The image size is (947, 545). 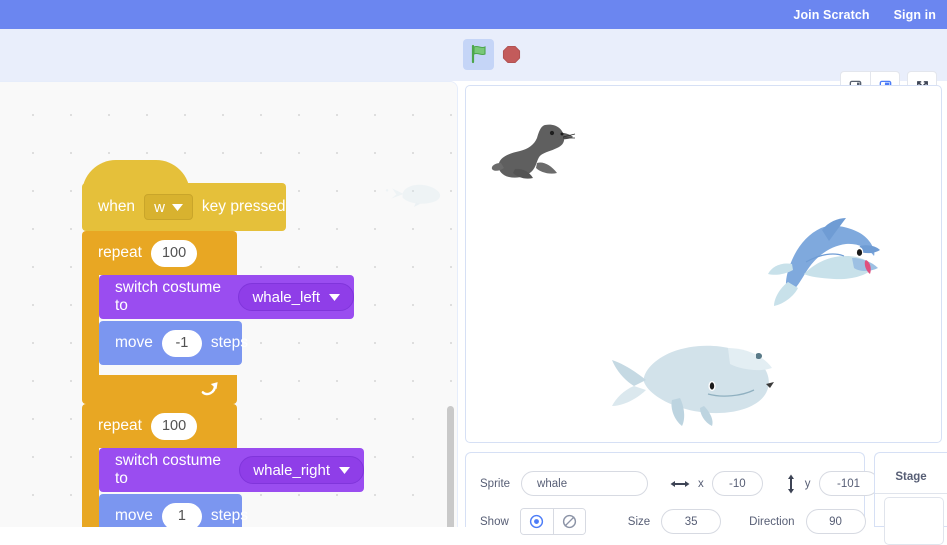 I want to click on switch-costume-label-2: switch costume to, so click(x=168, y=469).